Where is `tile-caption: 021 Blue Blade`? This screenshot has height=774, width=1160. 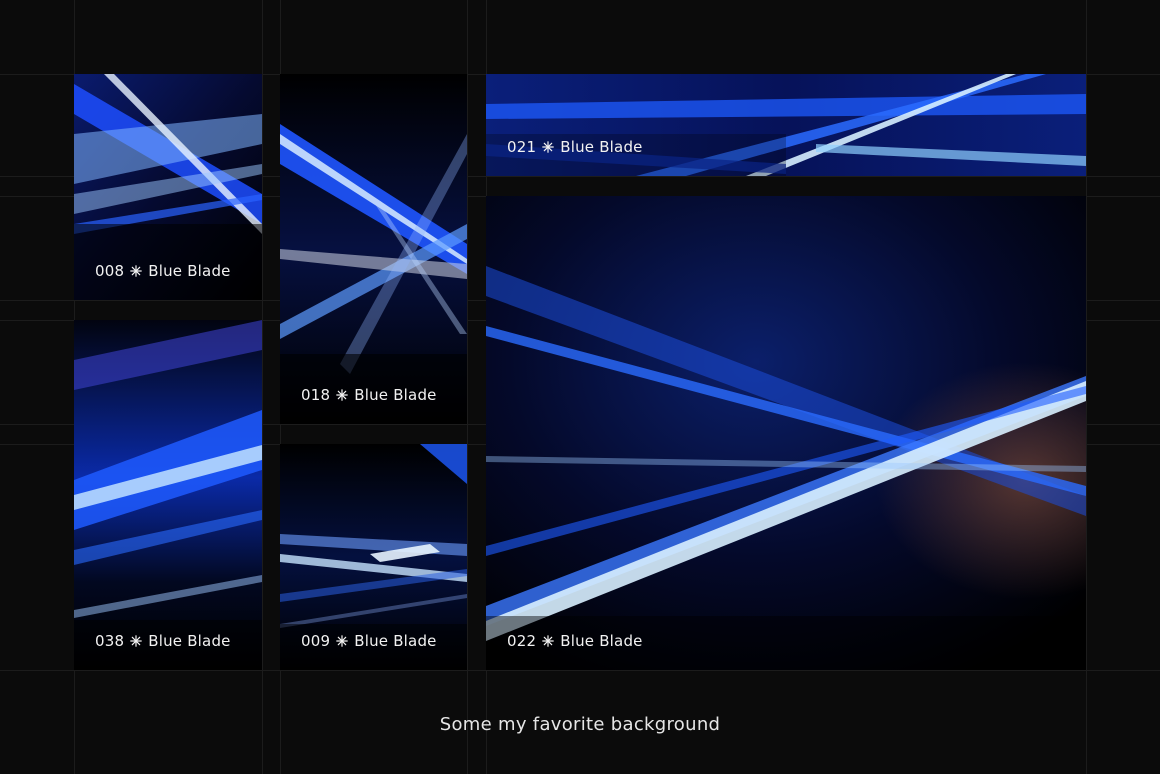 tile-caption: 021 Blue Blade is located at coordinates (575, 147).